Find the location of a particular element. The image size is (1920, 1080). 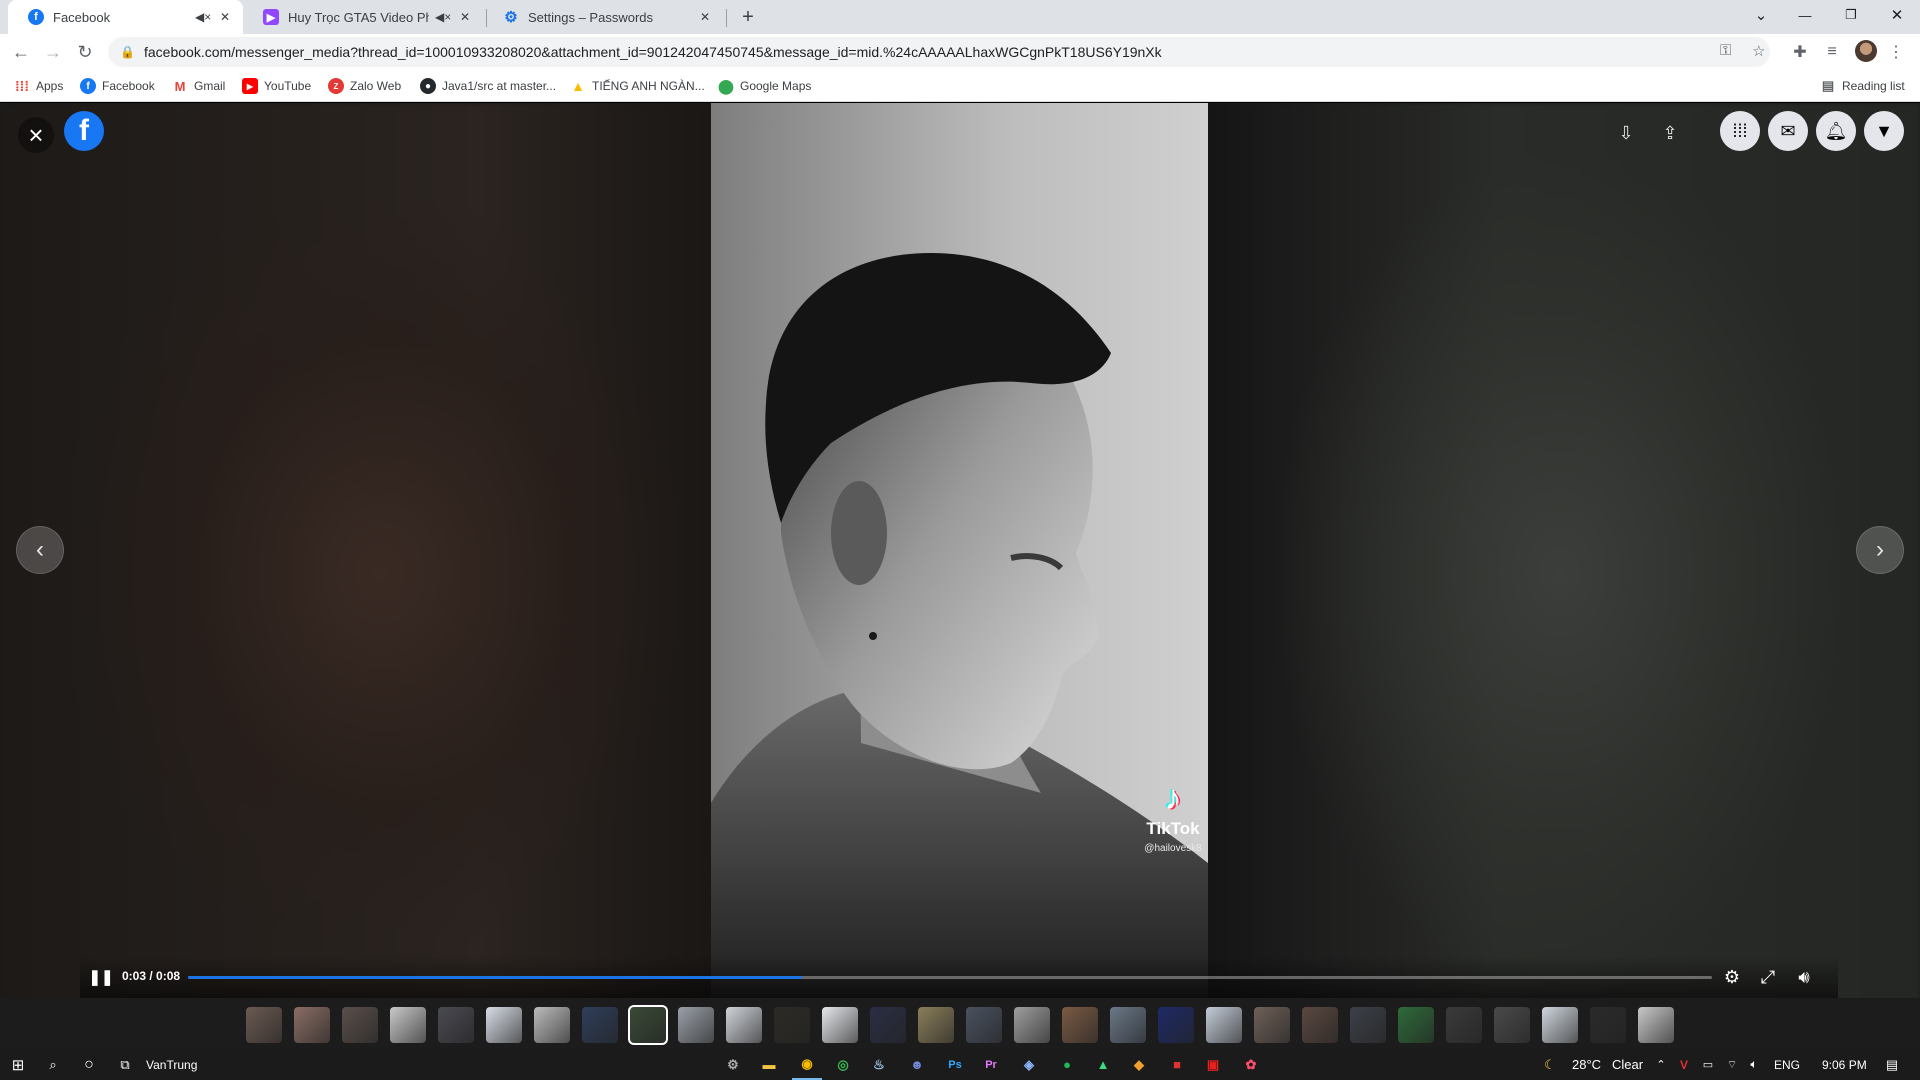

close-window-button: ✕ is located at coordinates (1897, 15).